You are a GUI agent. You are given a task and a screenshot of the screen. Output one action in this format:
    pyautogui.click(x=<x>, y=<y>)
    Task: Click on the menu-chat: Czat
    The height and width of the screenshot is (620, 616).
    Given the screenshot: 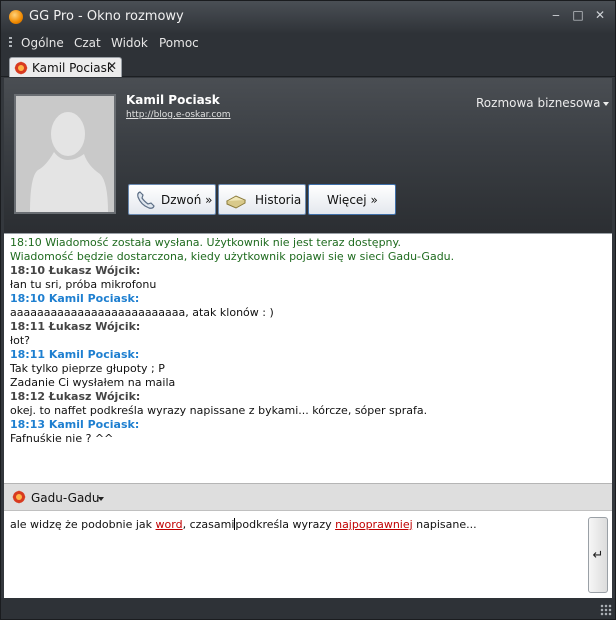 What is the action you would take?
    pyautogui.click(x=87, y=43)
    